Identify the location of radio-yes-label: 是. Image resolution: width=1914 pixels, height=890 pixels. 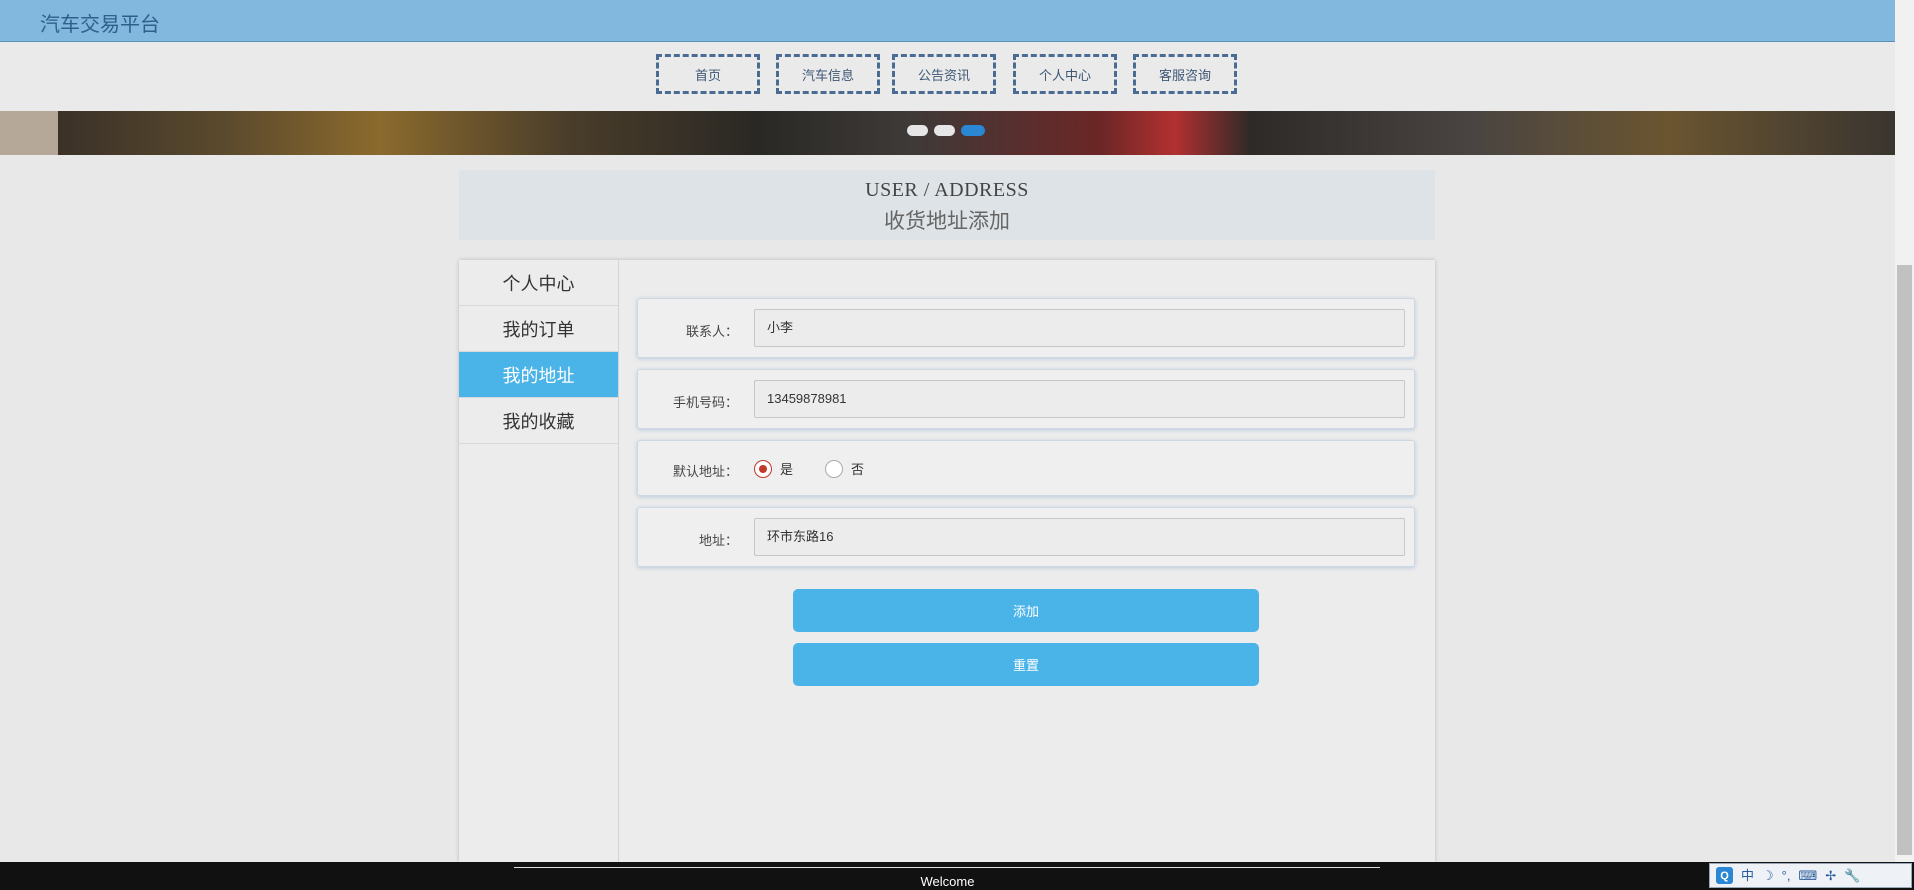
(786, 468).